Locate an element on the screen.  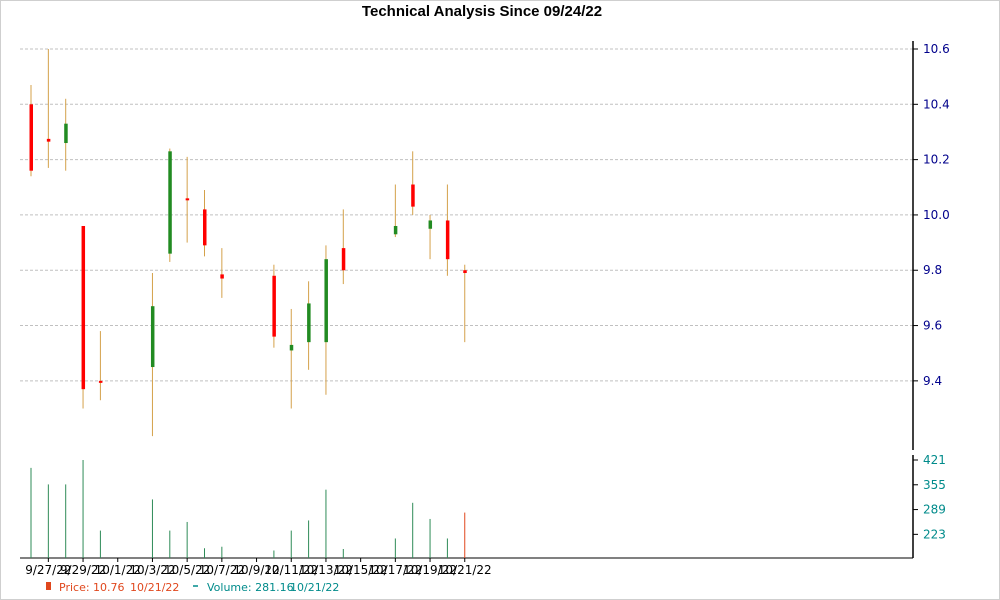
volume-tick-label: 223 is located at coordinates (934, 534).